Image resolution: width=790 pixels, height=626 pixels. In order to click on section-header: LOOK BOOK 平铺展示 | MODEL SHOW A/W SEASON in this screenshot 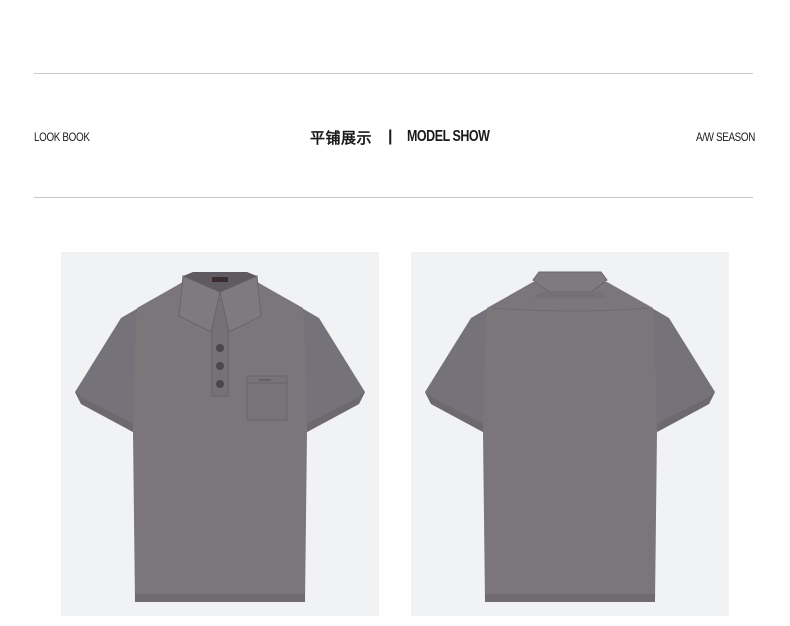, I will do `click(394, 137)`.